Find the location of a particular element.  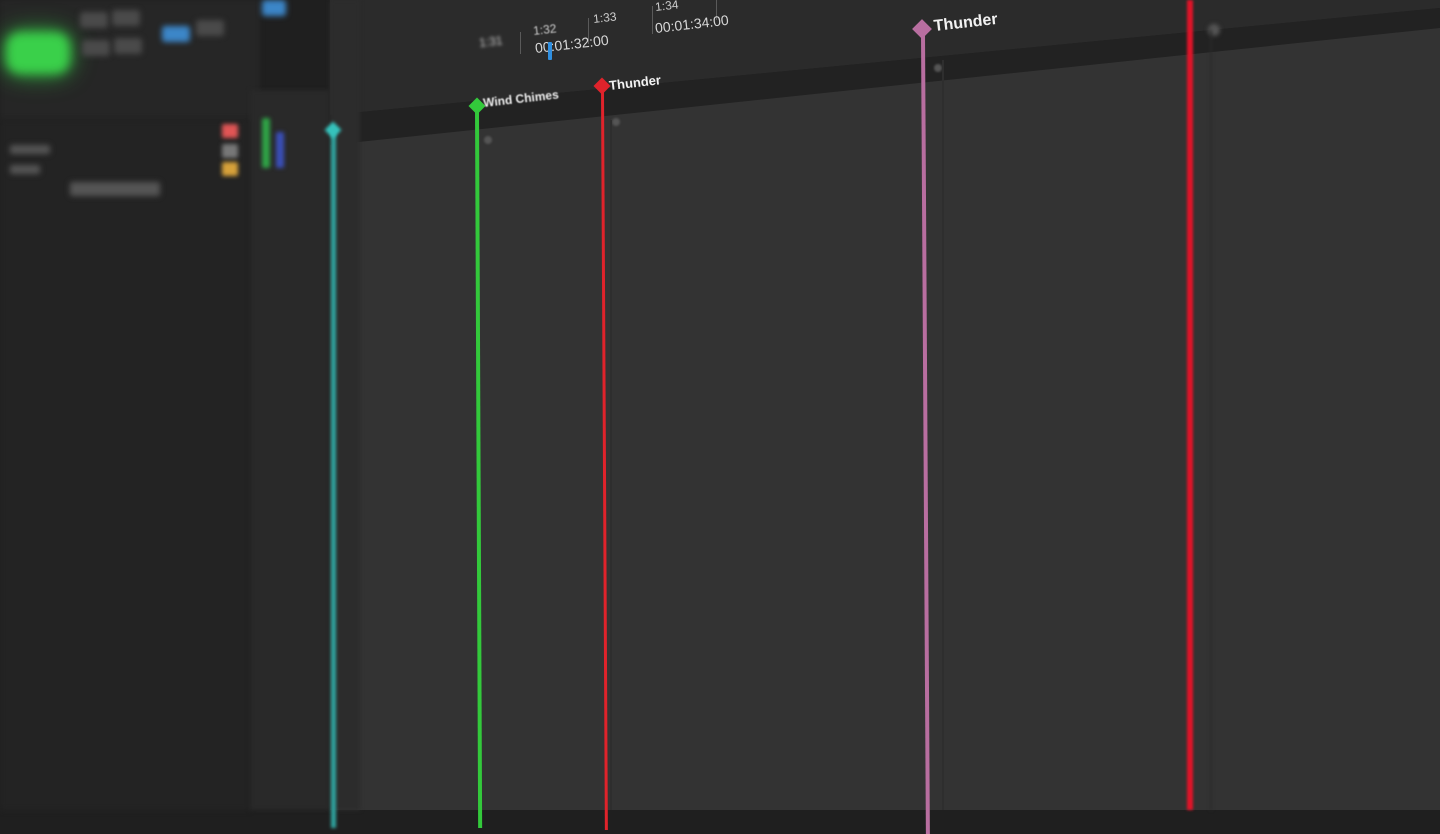

ruler-tick-label: 1:33 is located at coordinates (605, 18).